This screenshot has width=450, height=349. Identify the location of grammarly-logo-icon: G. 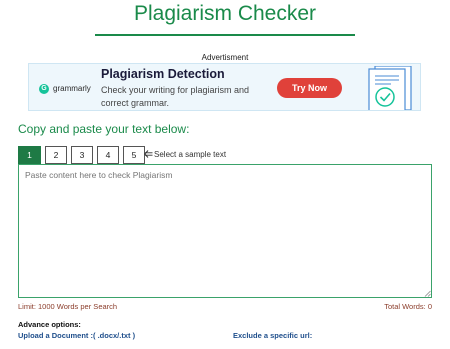
(44, 89).